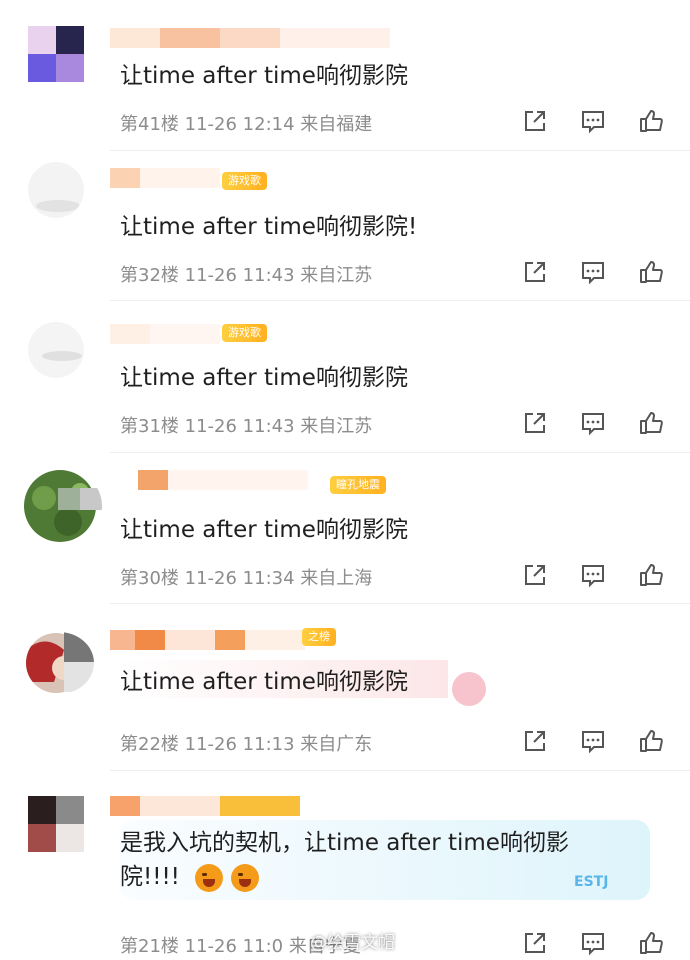 The width and height of the screenshot is (690, 960). I want to click on comment-location: 来自福建, so click(336, 124).